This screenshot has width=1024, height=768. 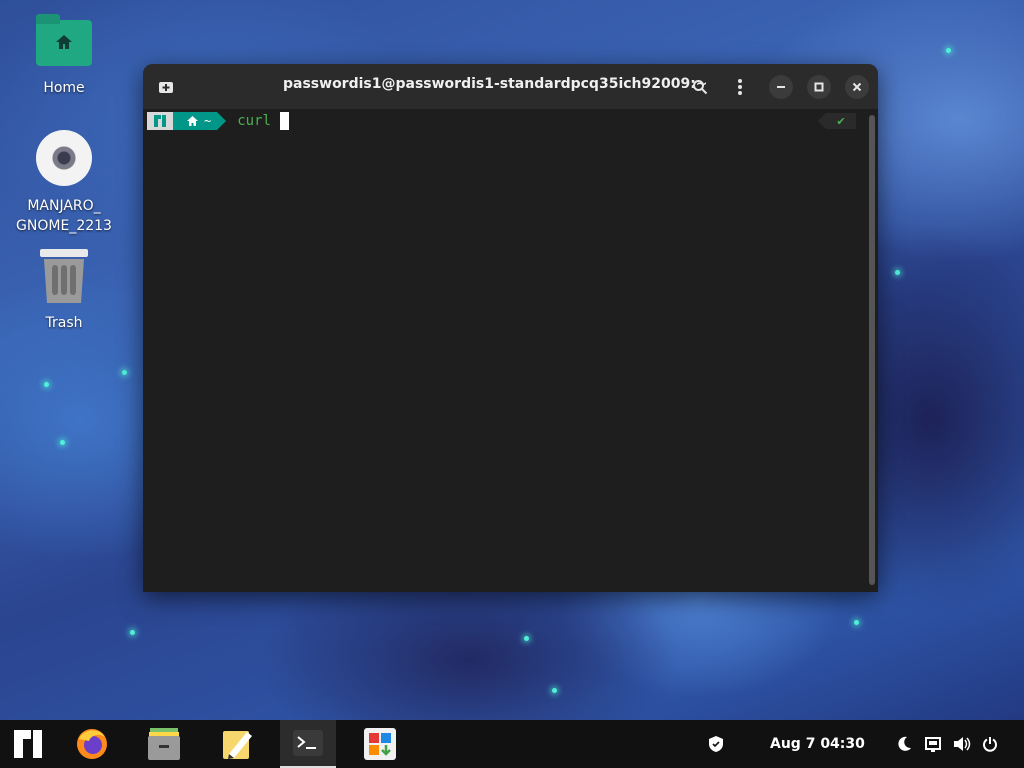 What do you see at coordinates (962, 744) in the screenshot?
I see `volume-icon` at bounding box center [962, 744].